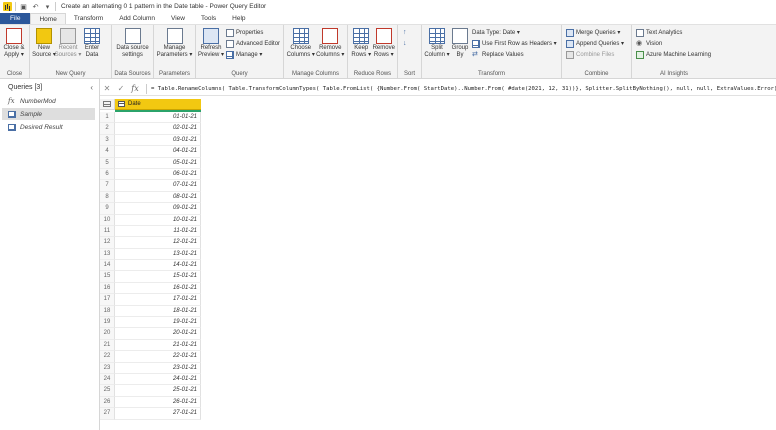 The height and width of the screenshot is (430, 776). I want to click on row-number: 16, so click(107, 288).